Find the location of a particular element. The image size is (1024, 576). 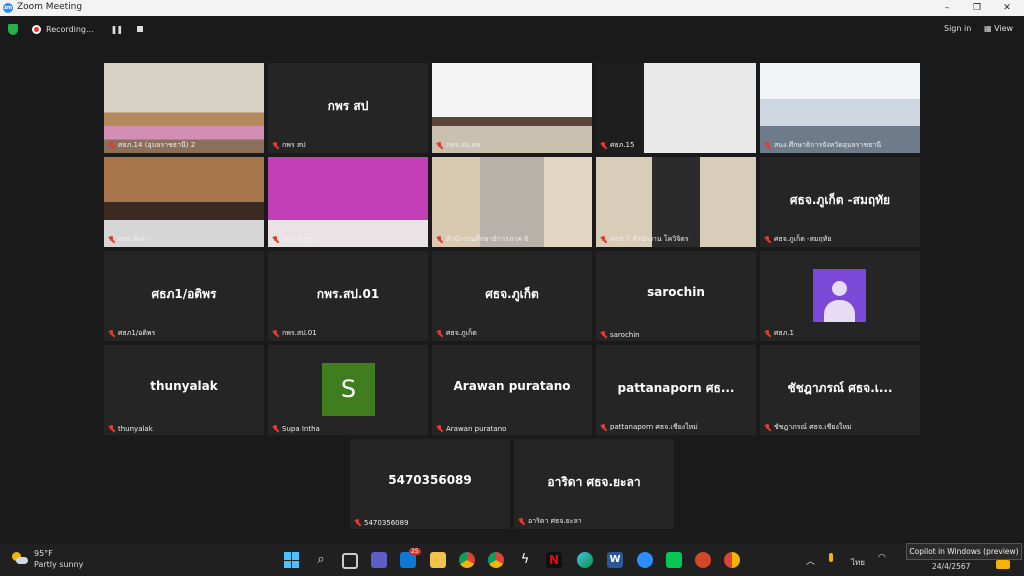

participant-tile: sarochin sarochin is located at coordinates (676, 296).